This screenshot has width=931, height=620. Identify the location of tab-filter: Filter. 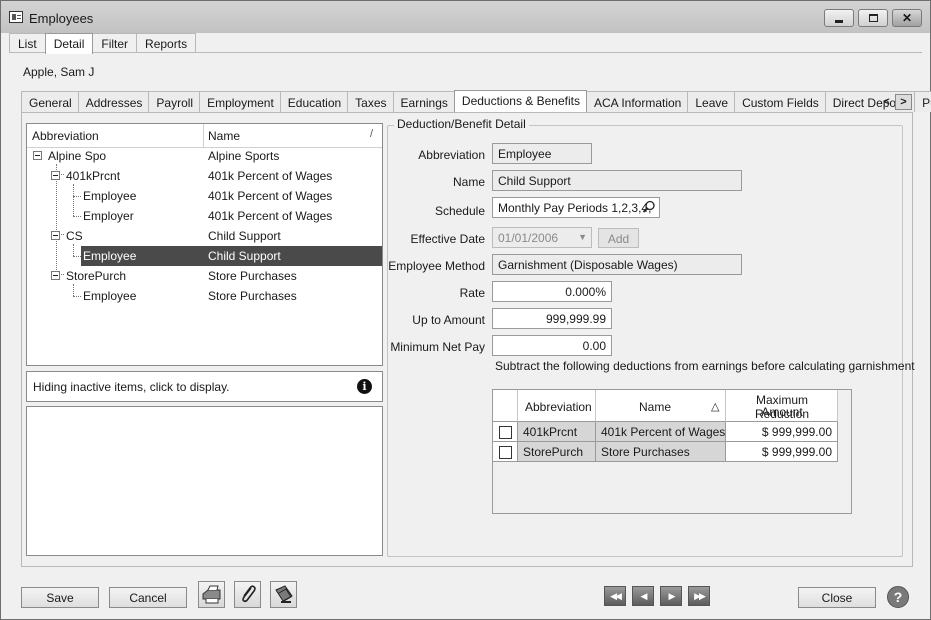
(115, 43).